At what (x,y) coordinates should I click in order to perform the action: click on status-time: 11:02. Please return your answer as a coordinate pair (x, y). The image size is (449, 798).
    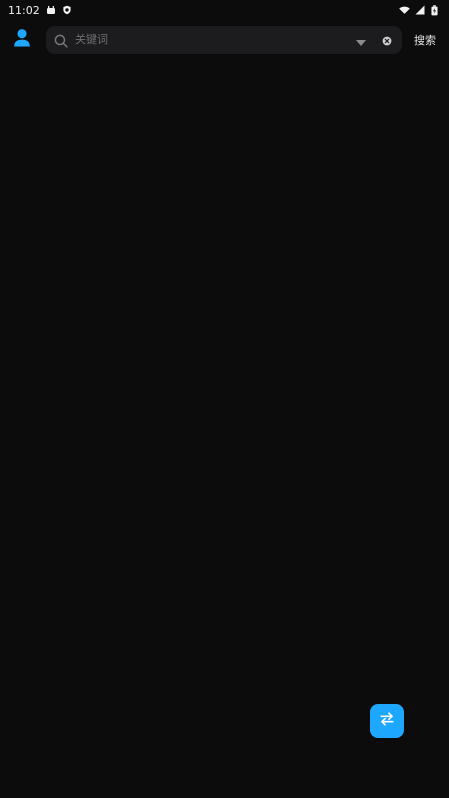
    Looking at the image, I should click on (24, 10).